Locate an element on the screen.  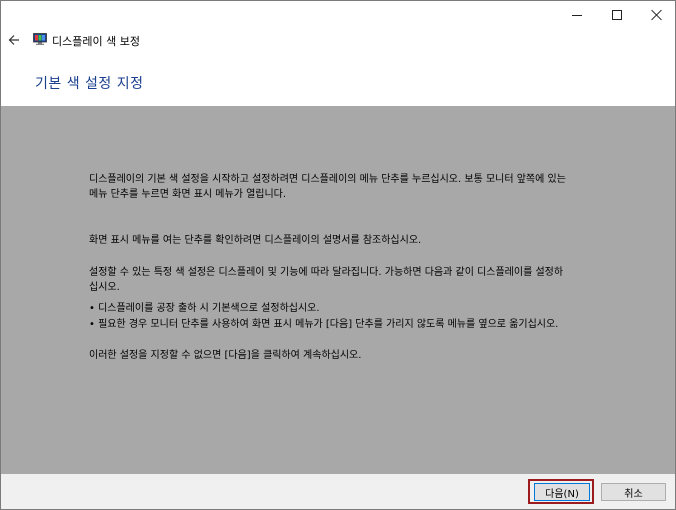
minimize-icon is located at coordinates (577, 15).